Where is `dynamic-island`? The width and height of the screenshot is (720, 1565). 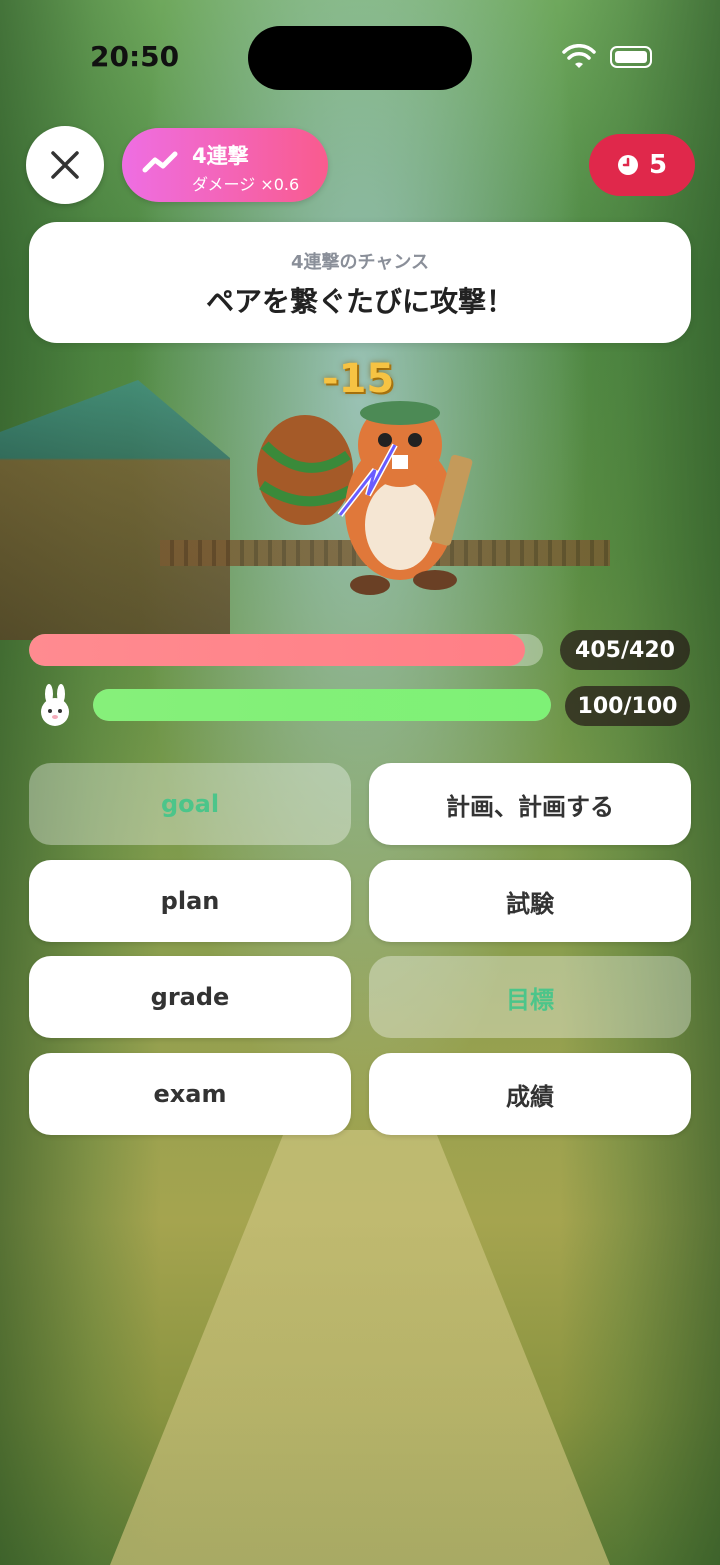
dynamic-island is located at coordinates (360, 58).